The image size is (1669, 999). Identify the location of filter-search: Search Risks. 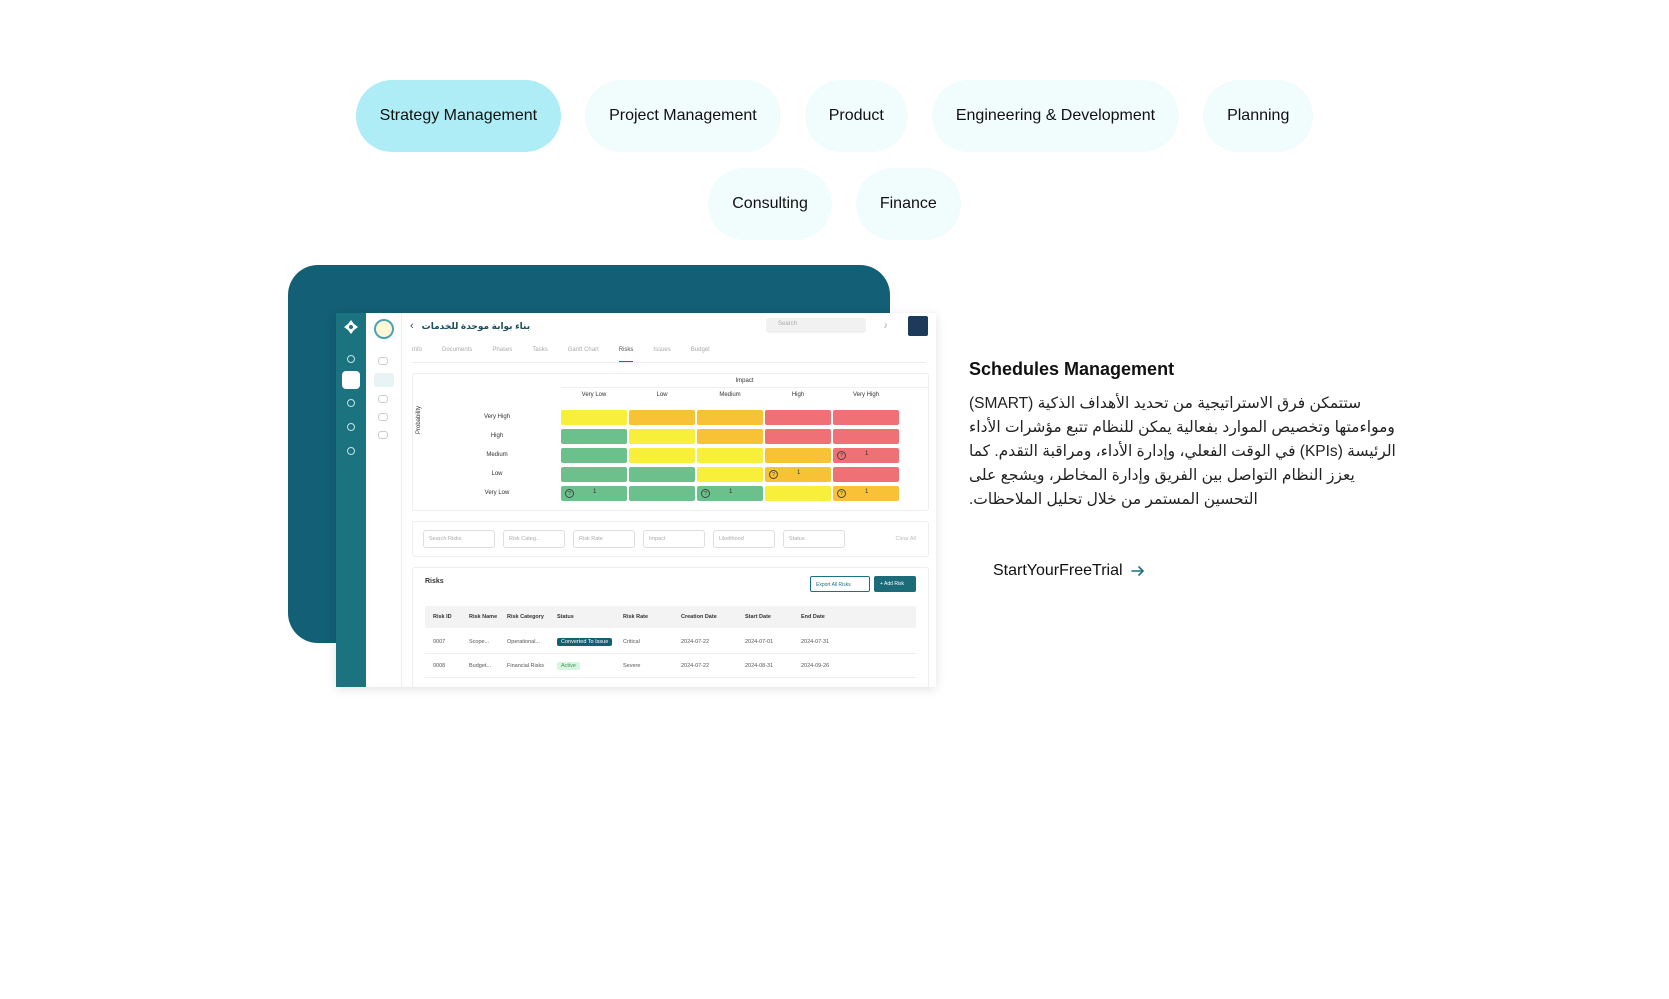
(459, 539).